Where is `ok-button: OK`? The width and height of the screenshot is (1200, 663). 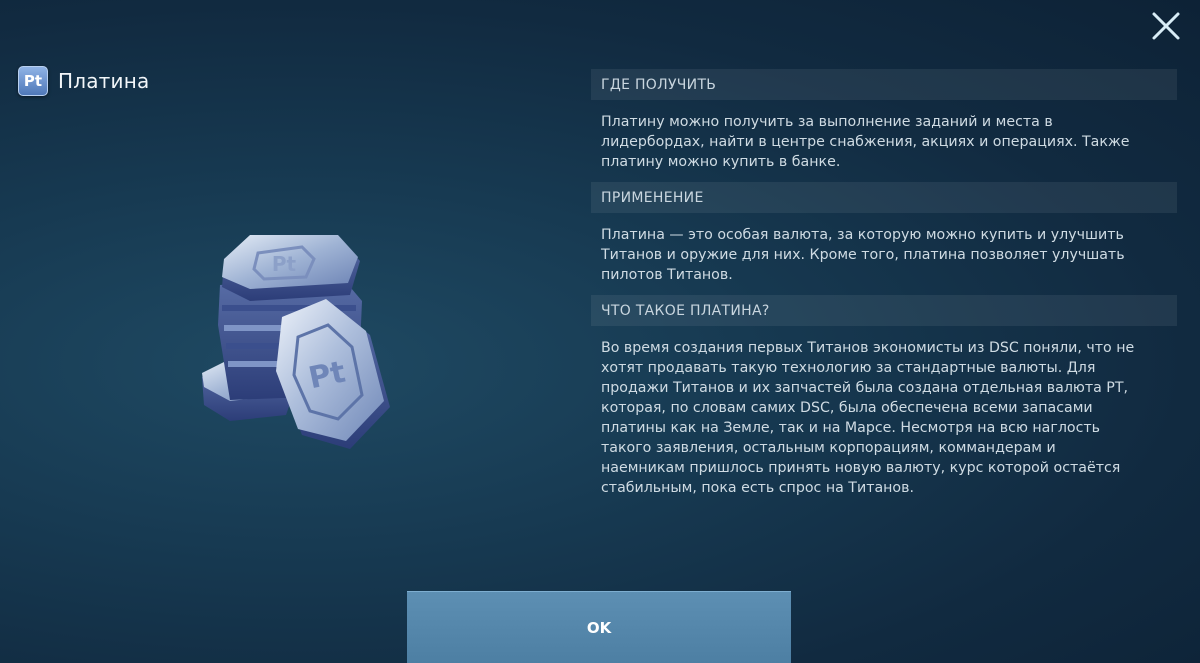
ok-button: OK is located at coordinates (599, 627).